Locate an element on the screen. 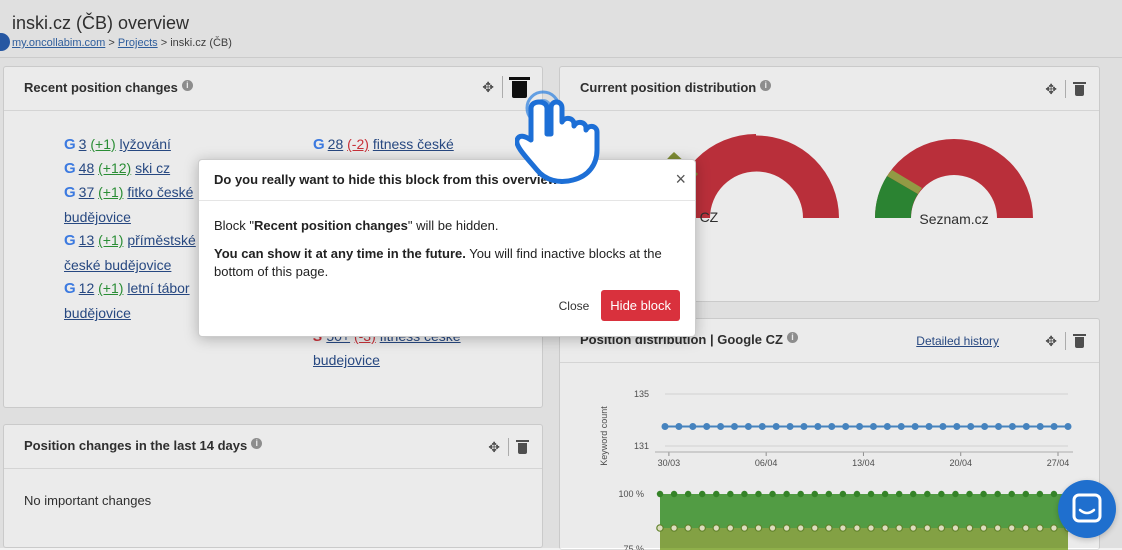  position-change: (+12) is located at coordinates (115, 168).